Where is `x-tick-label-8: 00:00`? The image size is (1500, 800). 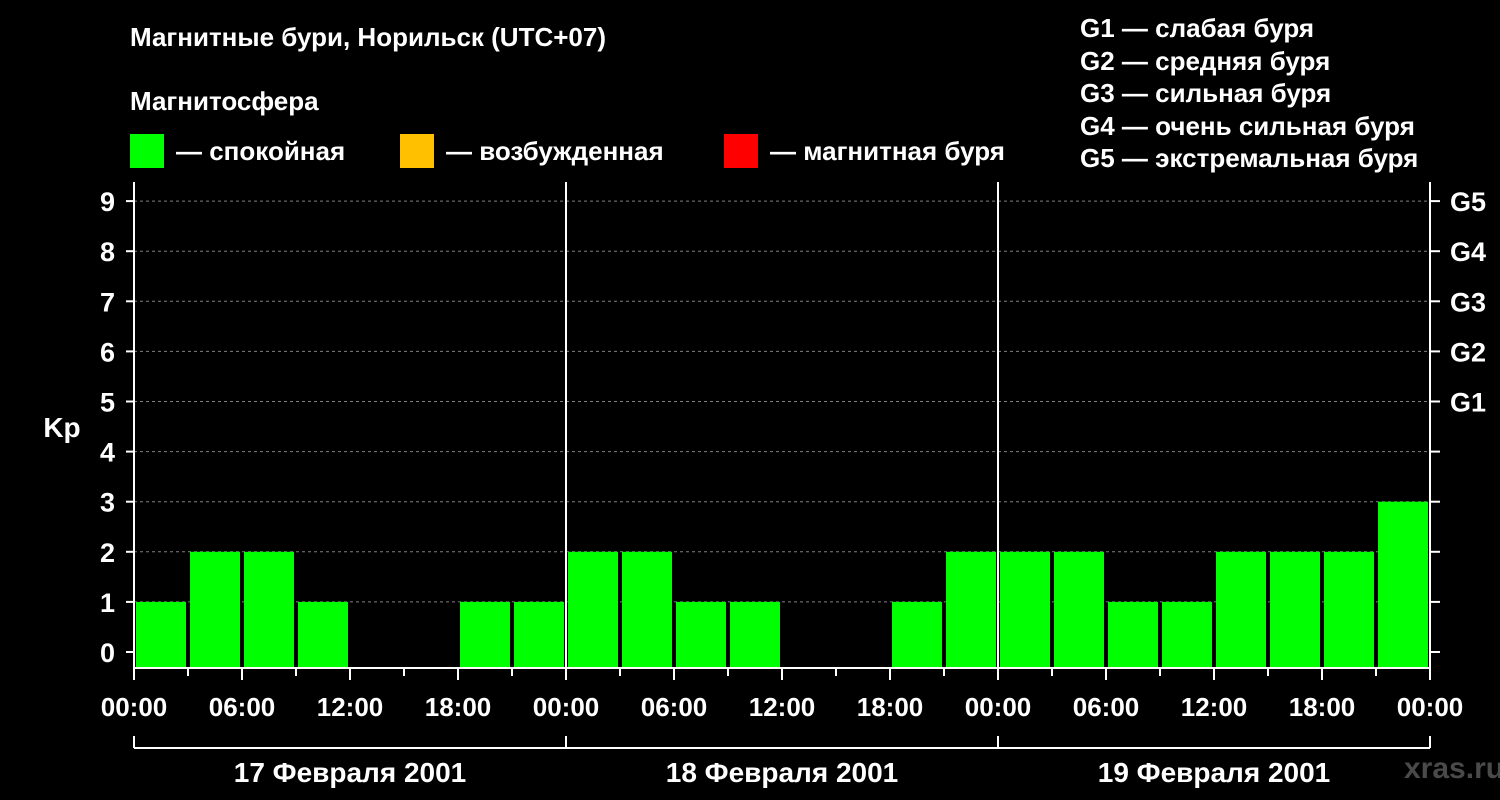
x-tick-label-8: 00:00 is located at coordinates (998, 707).